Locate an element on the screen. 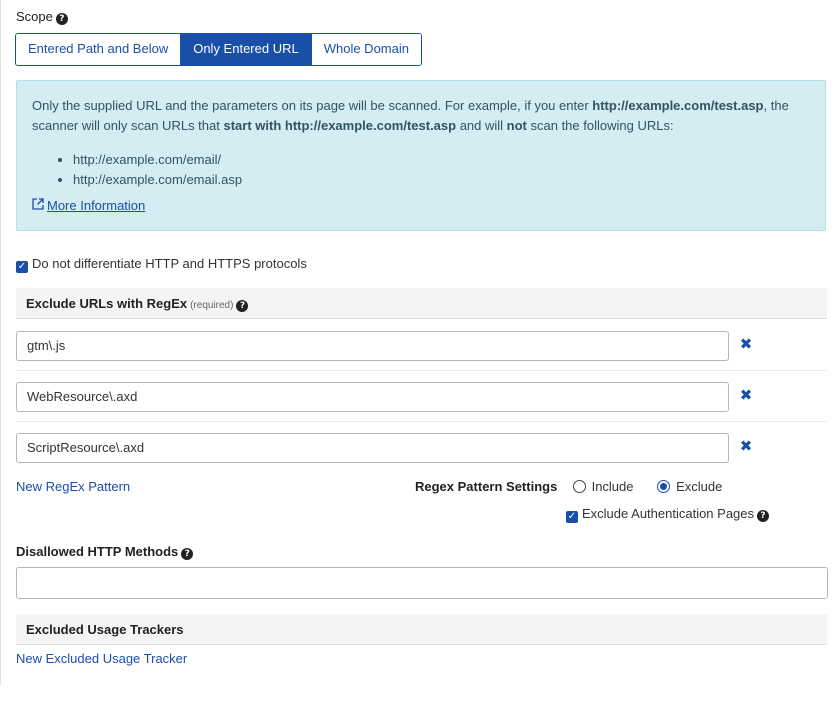 This screenshot has width=835, height=719. new-regex-pattern-link: New RegEx Pattern is located at coordinates (73, 486).